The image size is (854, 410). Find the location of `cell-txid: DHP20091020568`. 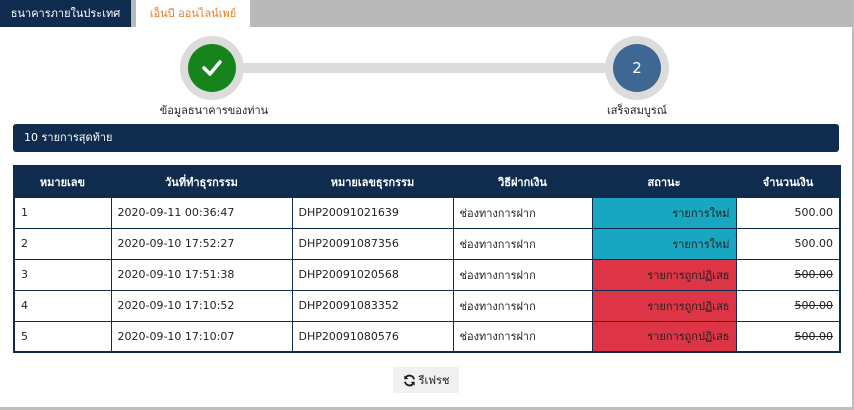

cell-txid: DHP20091020568 is located at coordinates (372, 274).